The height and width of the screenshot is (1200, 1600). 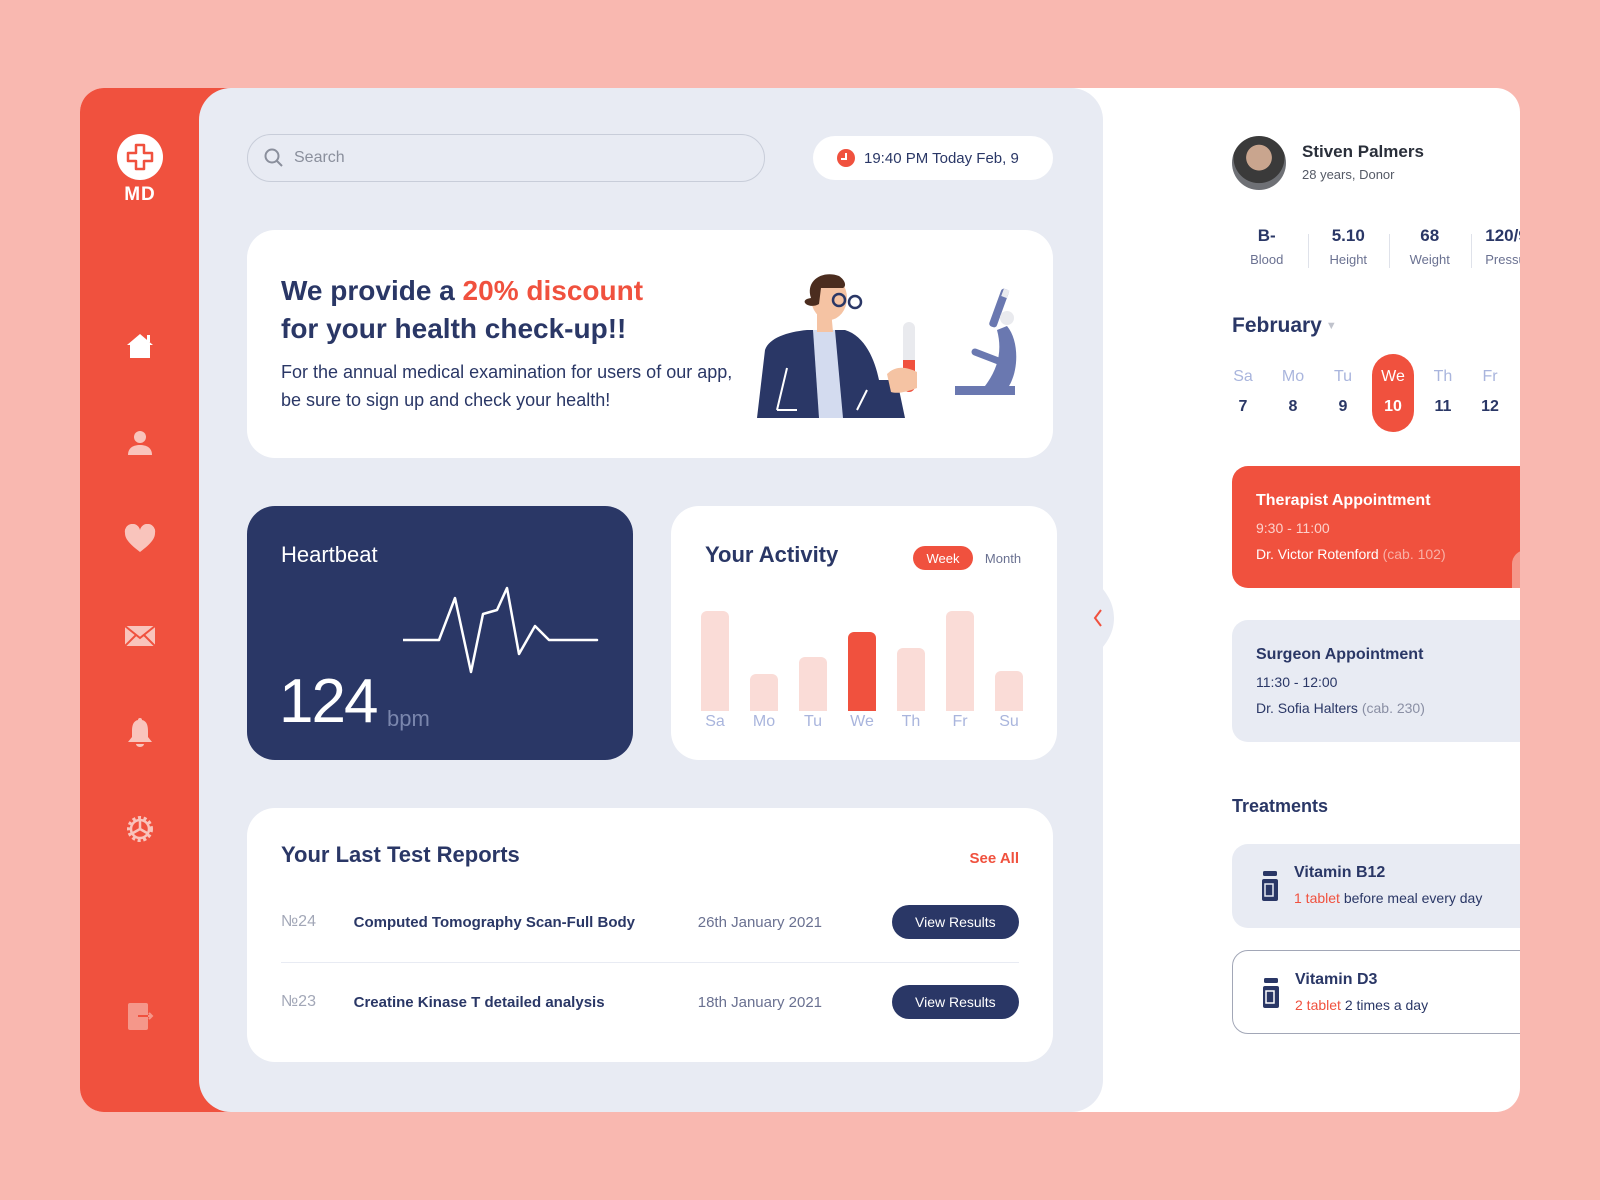 I want to click on logout-icon, so click(x=141, y=1016).